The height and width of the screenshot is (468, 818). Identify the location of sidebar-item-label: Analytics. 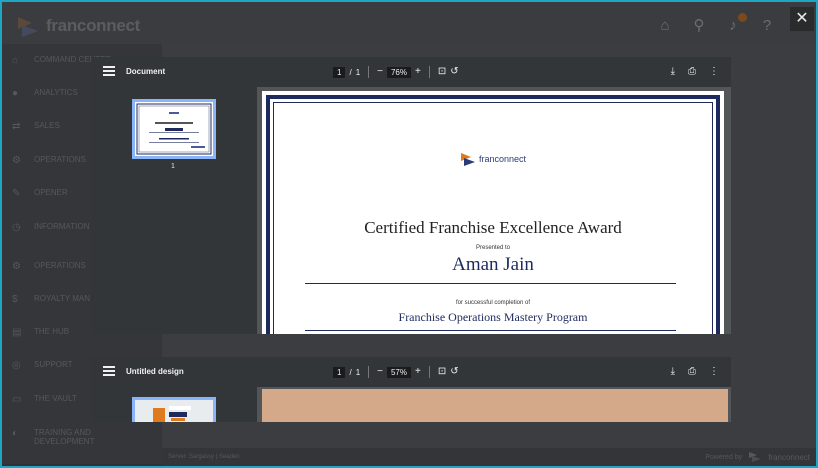
(56, 92).